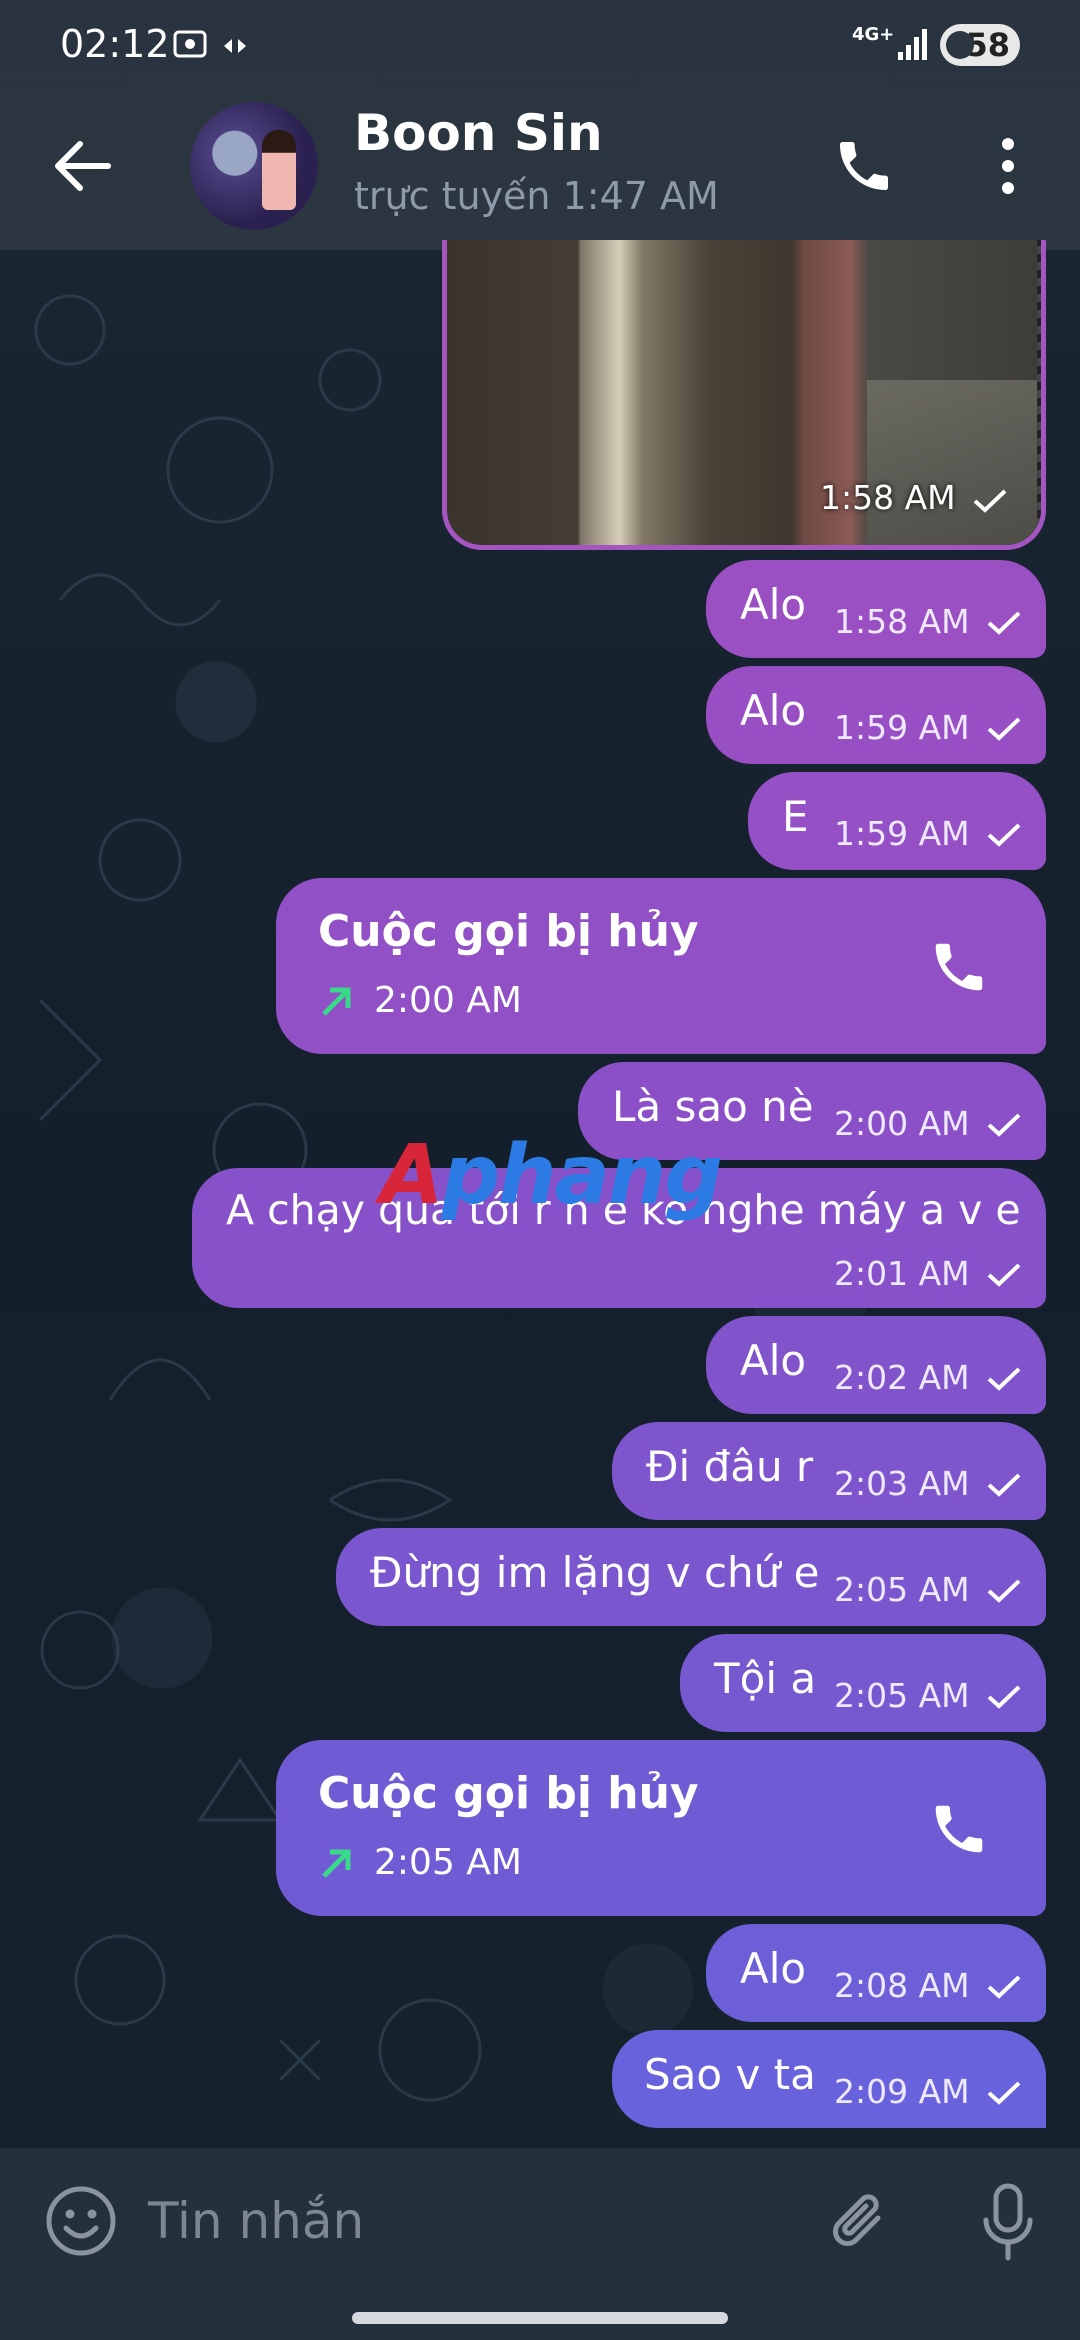  I want to click on message-time: 2:08 AM, so click(902, 1985).